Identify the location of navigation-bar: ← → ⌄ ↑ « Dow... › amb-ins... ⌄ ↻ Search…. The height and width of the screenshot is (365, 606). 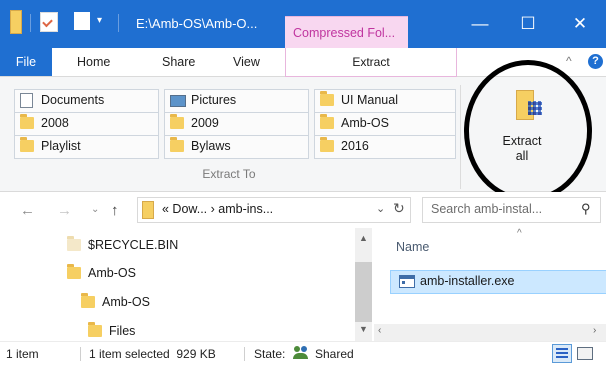
(303, 210).